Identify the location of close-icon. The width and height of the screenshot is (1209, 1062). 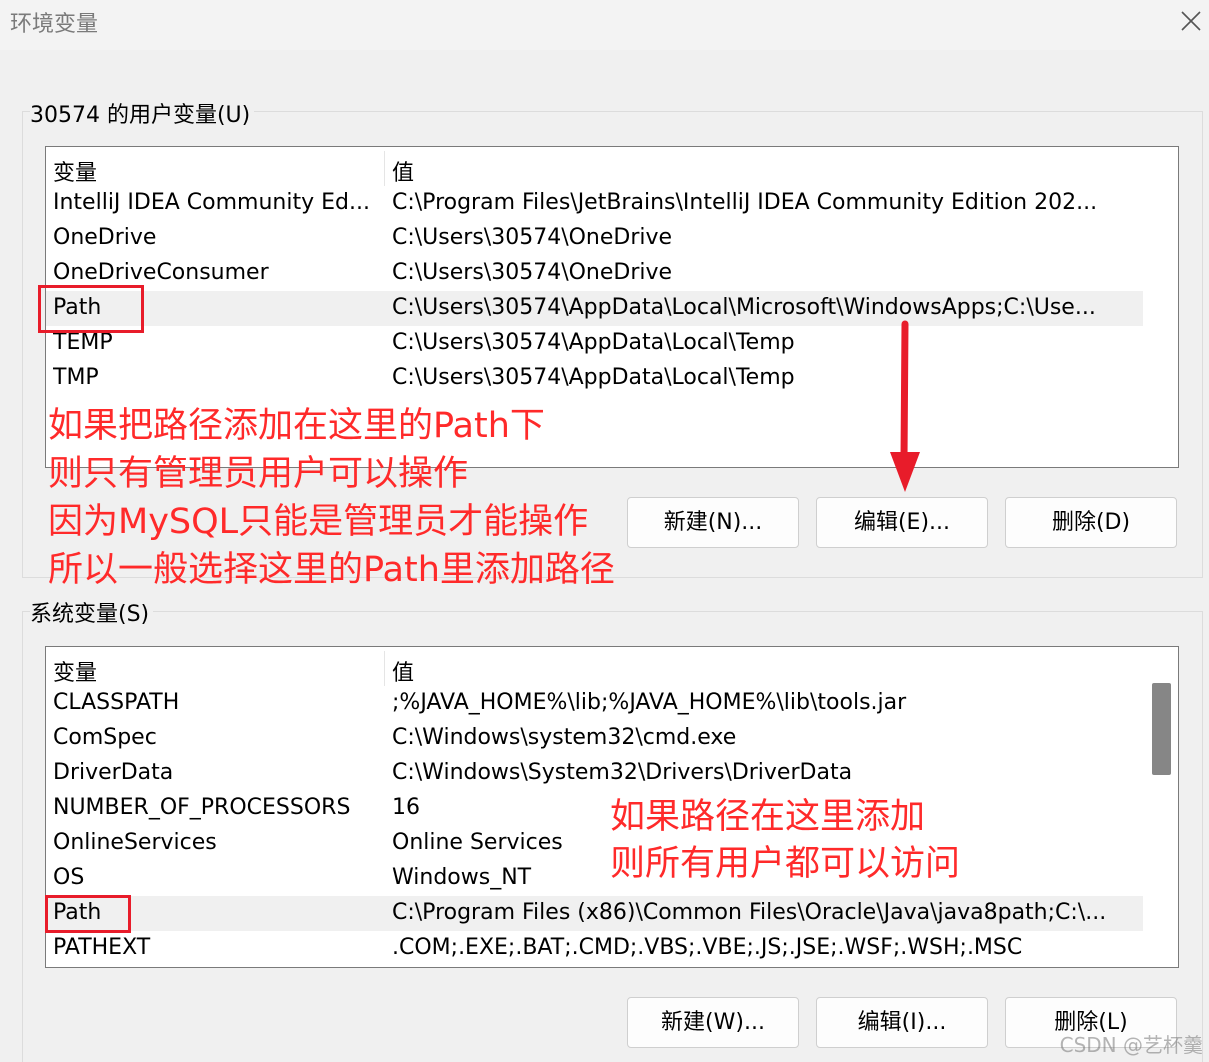
(1191, 21).